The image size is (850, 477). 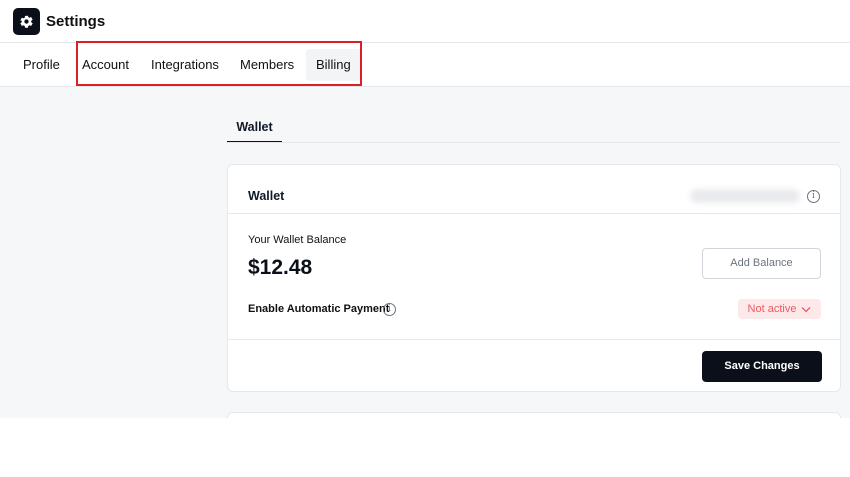 What do you see at coordinates (762, 366) in the screenshot?
I see `save-changes-button: Save Changes` at bounding box center [762, 366].